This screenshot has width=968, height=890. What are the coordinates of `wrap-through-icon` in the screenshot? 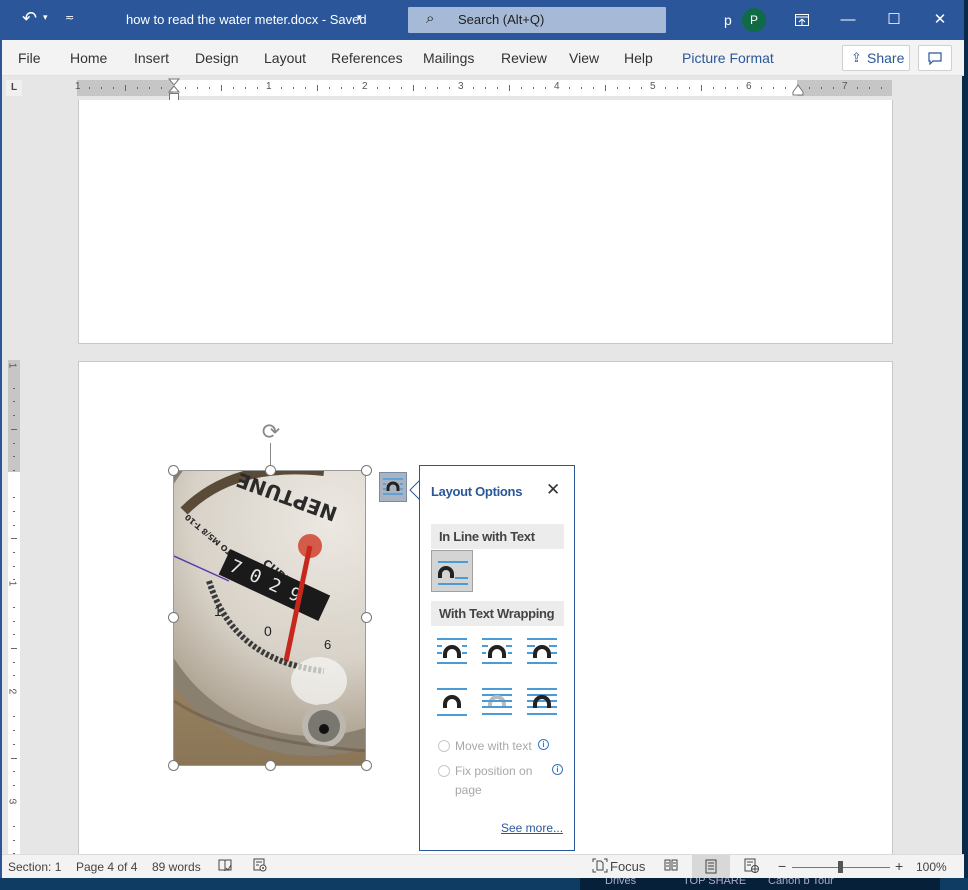 It's located at (542, 651).